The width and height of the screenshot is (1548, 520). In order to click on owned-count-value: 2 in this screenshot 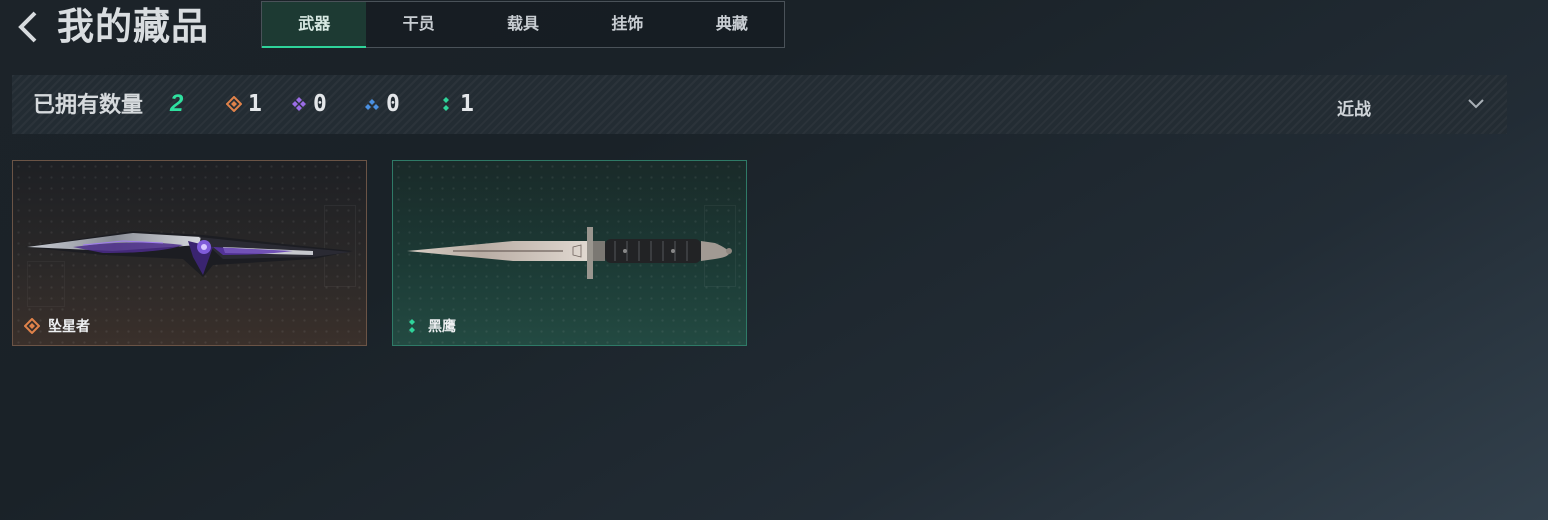, I will do `click(177, 103)`.